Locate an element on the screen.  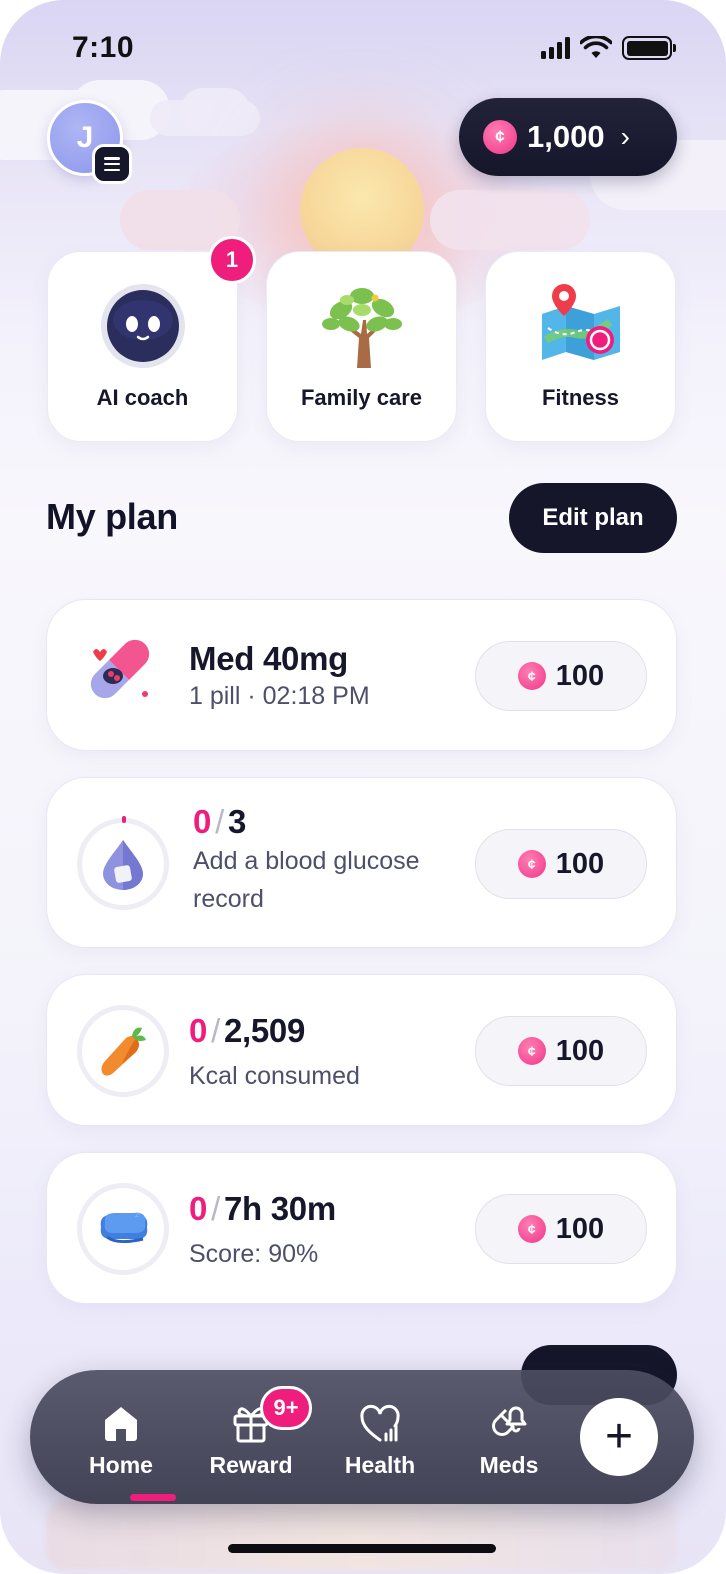
plan-item-title: Med 40mg is located at coordinates (268, 658).